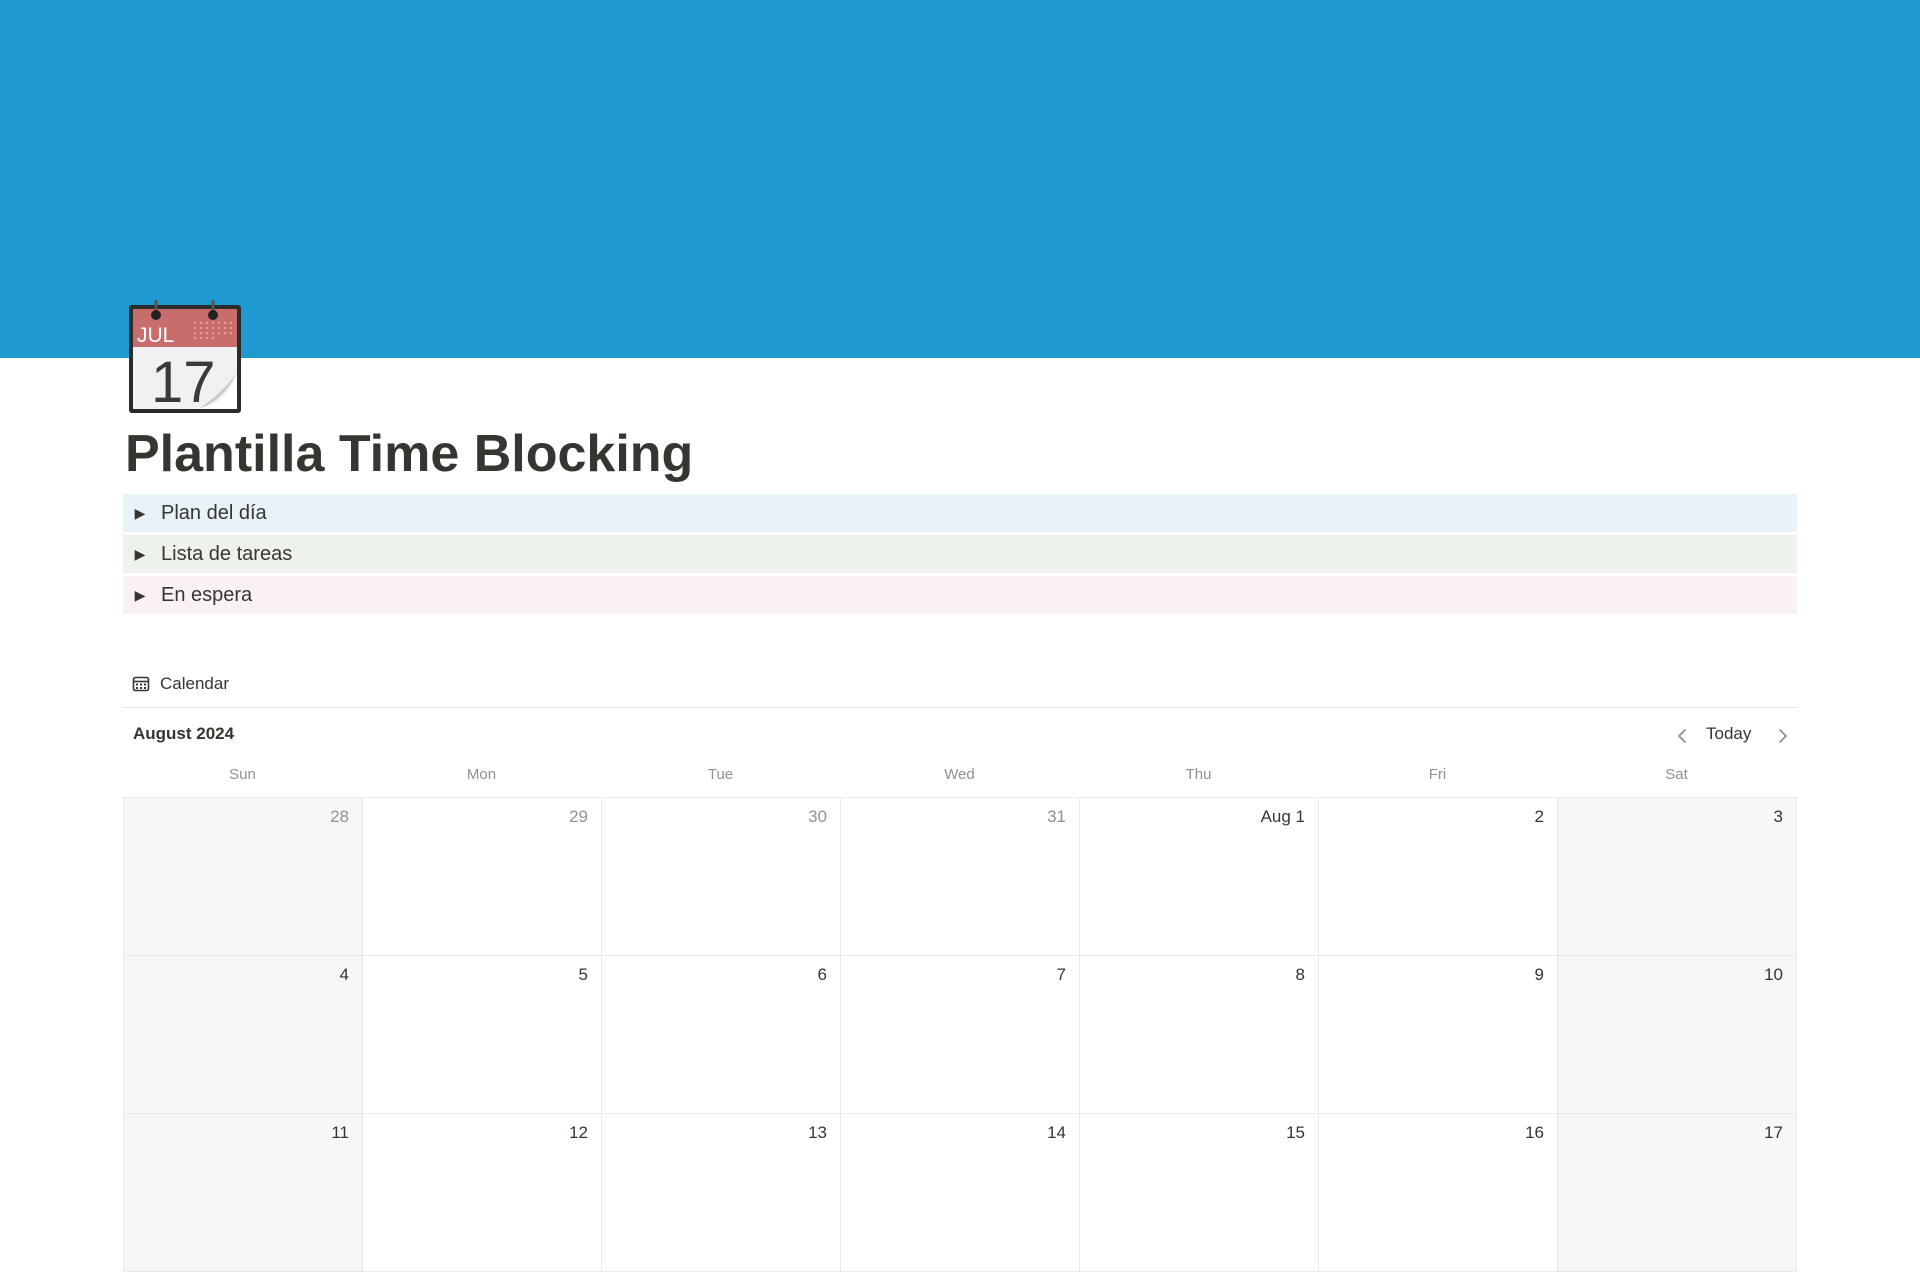 The width and height of the screenshot is (1920, 1272). Describe the element at coordinates (578, 1132) in the screenshot. I see `day-number: 12` at that location.